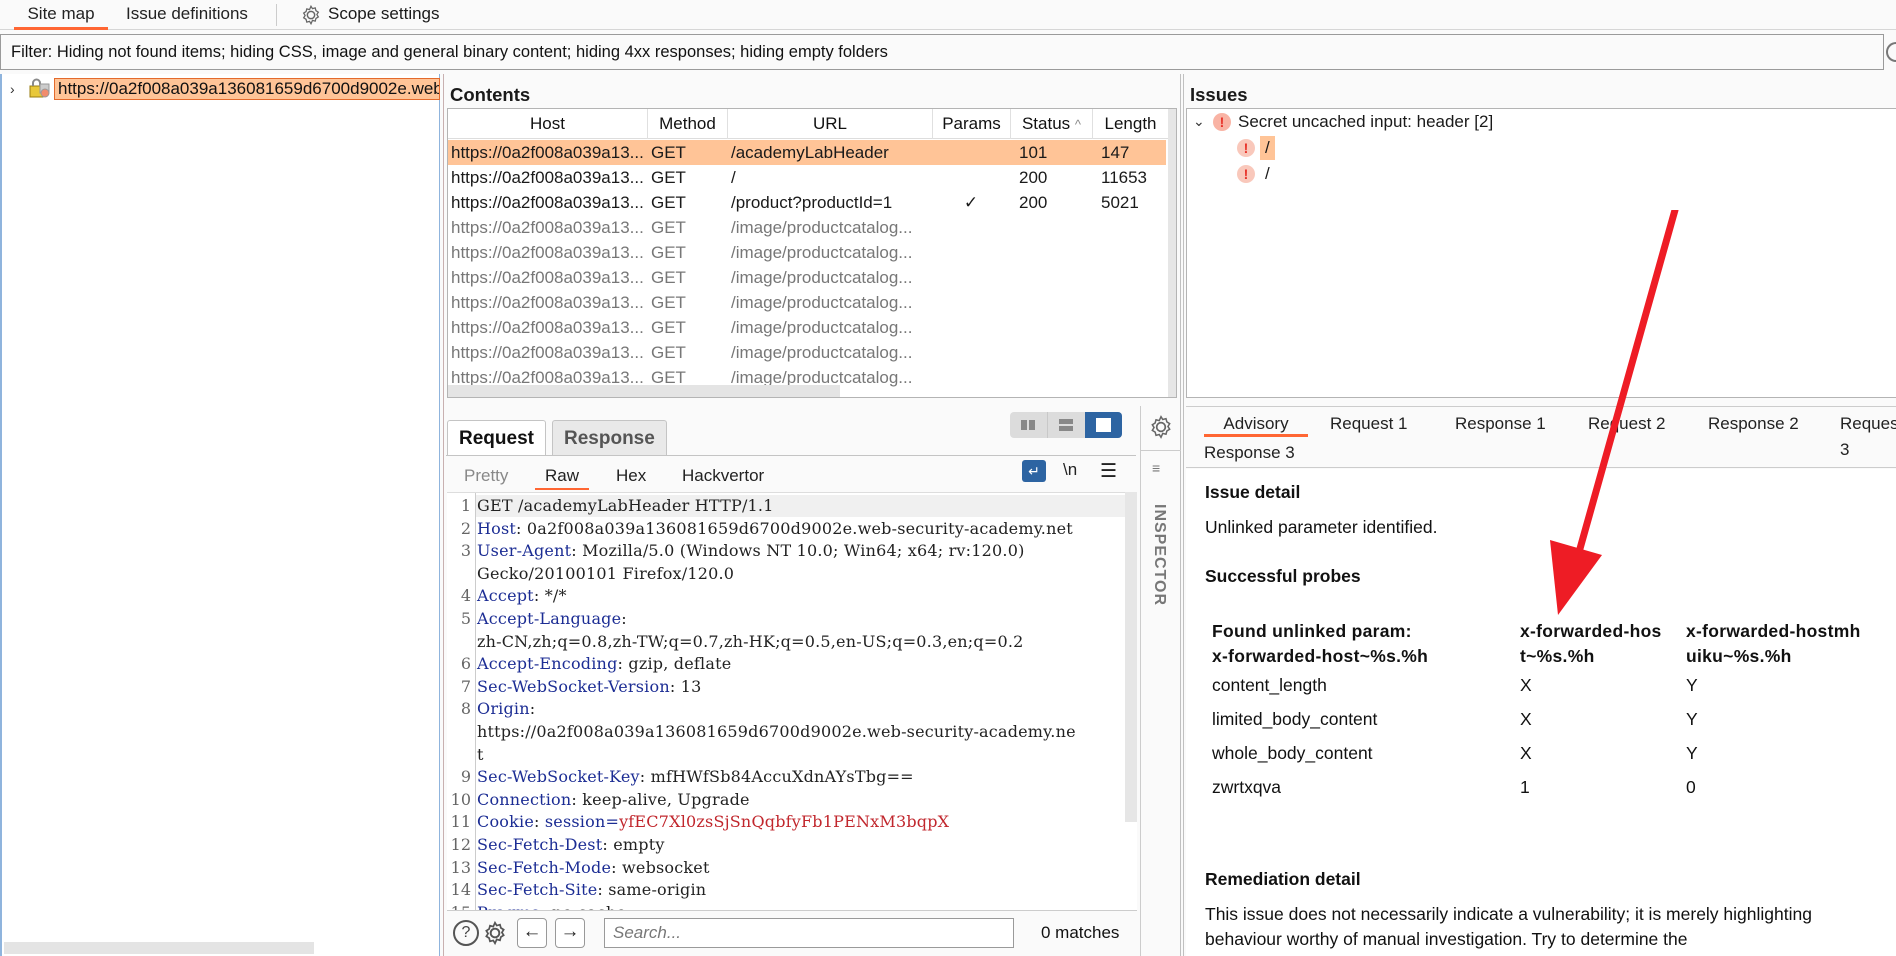 The image size is (1896, 956). I want to click on column-header-params: Params, so click(972, 124).